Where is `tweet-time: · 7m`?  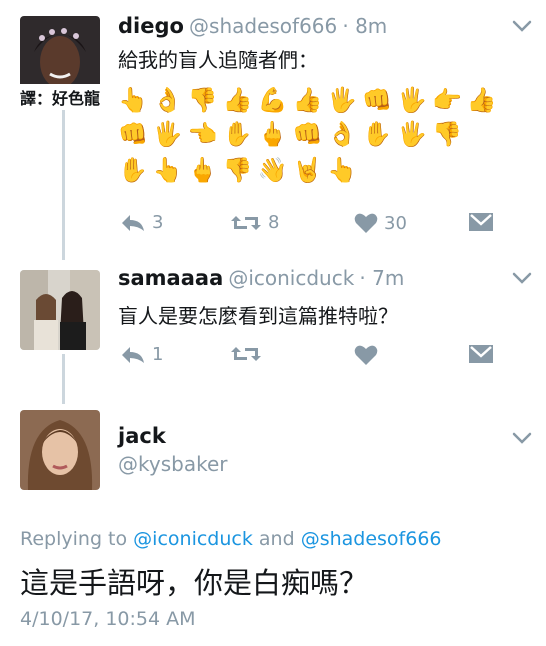 tweet-time: · 7m is located at coordinates (381, 278).